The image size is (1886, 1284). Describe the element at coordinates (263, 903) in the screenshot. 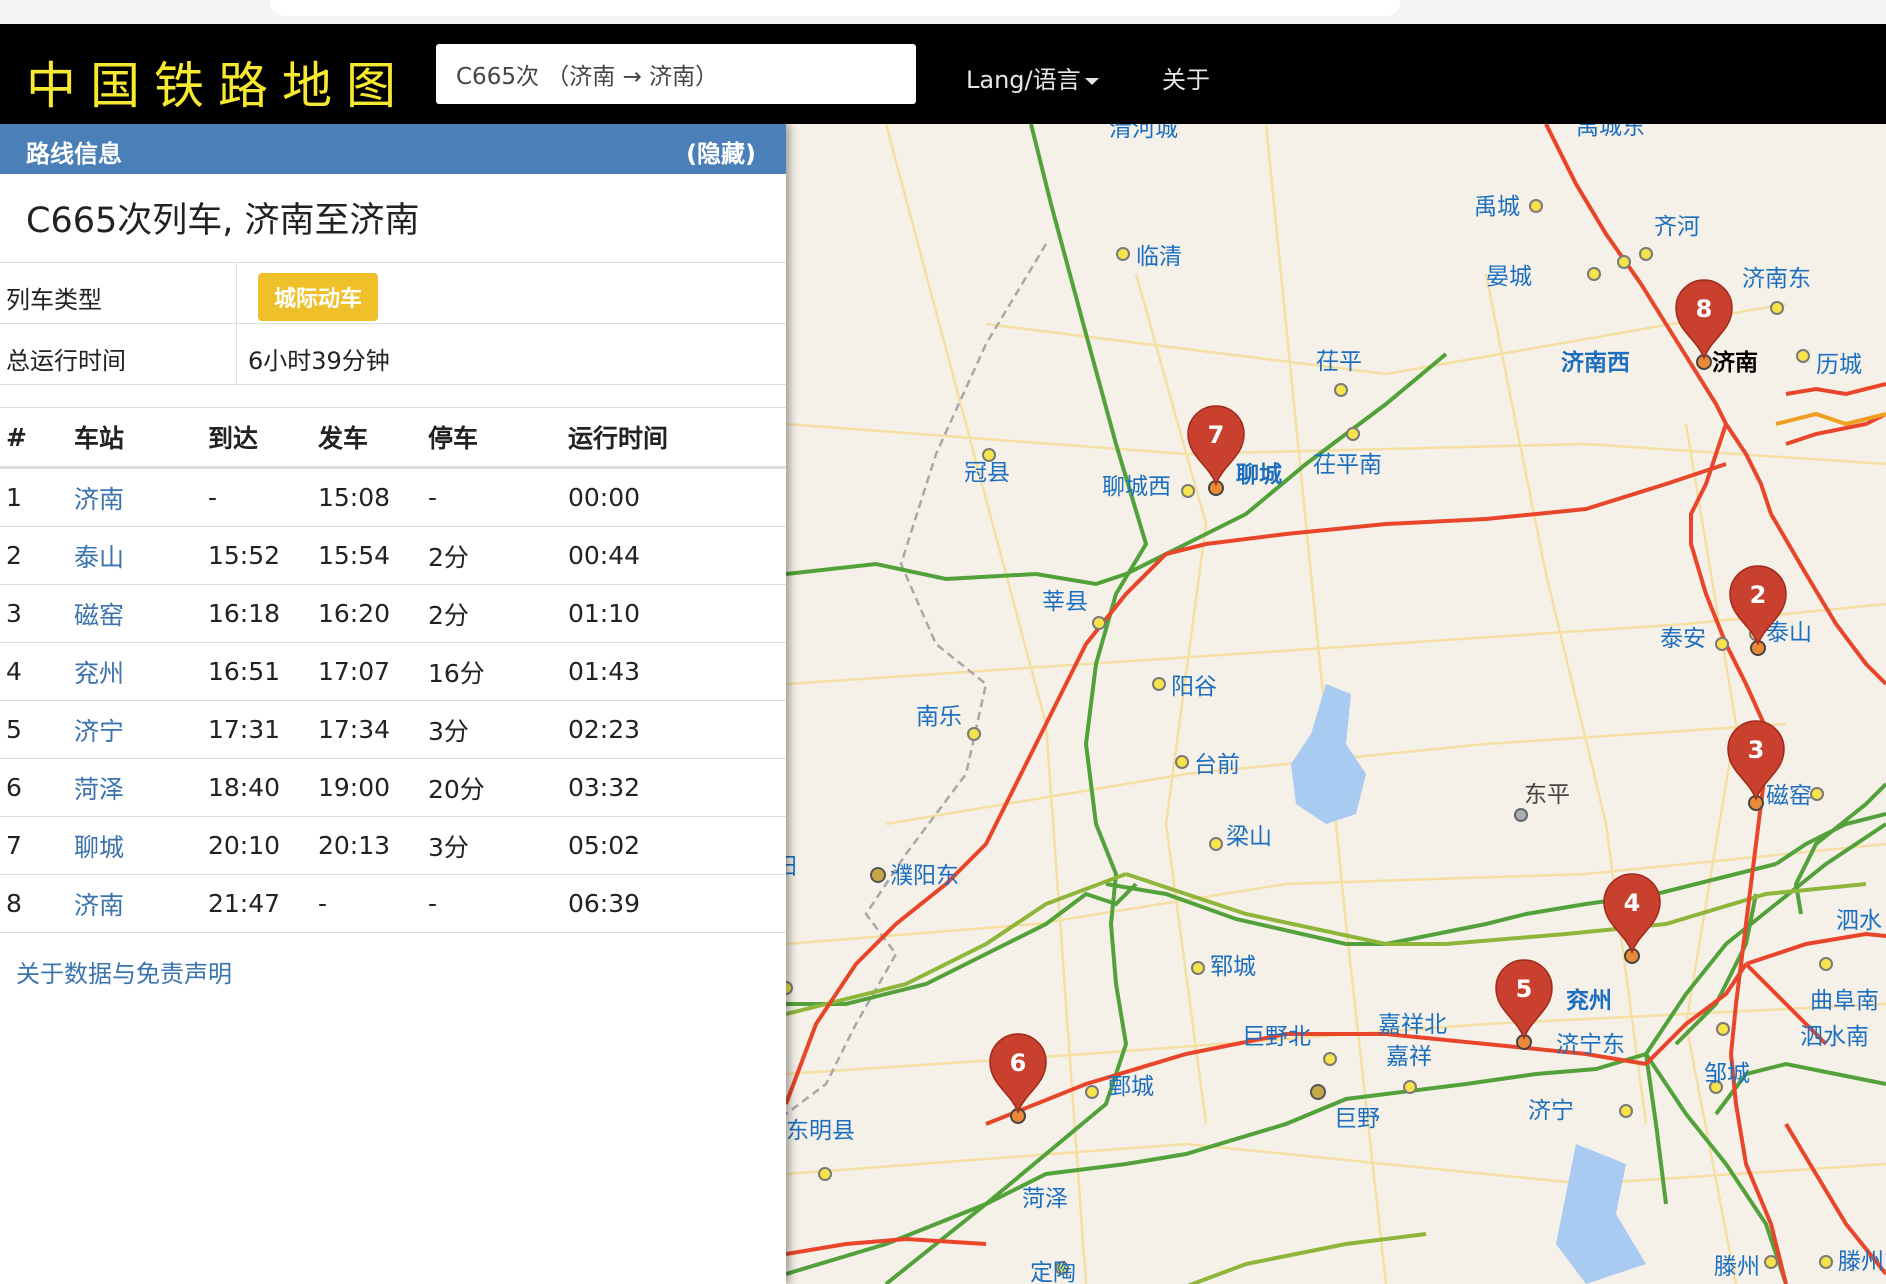

I see `cell-arrive: 21:47` at that location.